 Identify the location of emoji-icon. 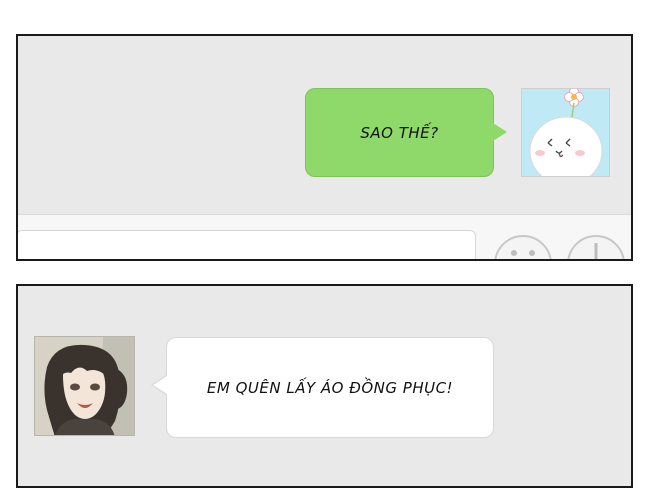
(523, 253).